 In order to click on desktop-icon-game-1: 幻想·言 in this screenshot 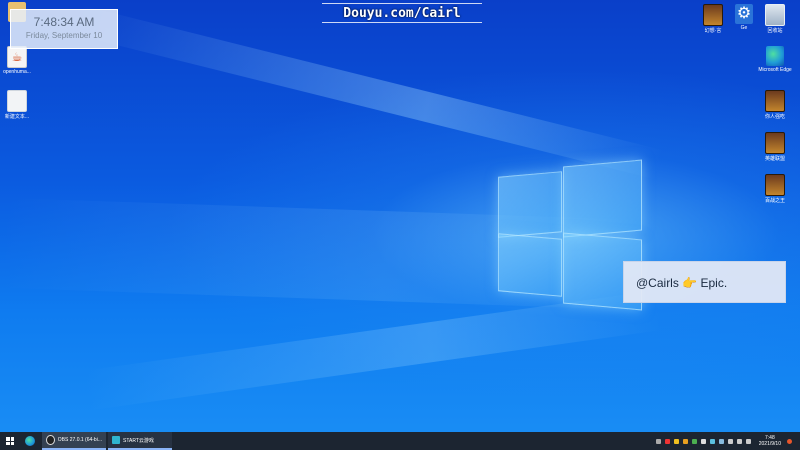, I will do `click(713, 19)`.